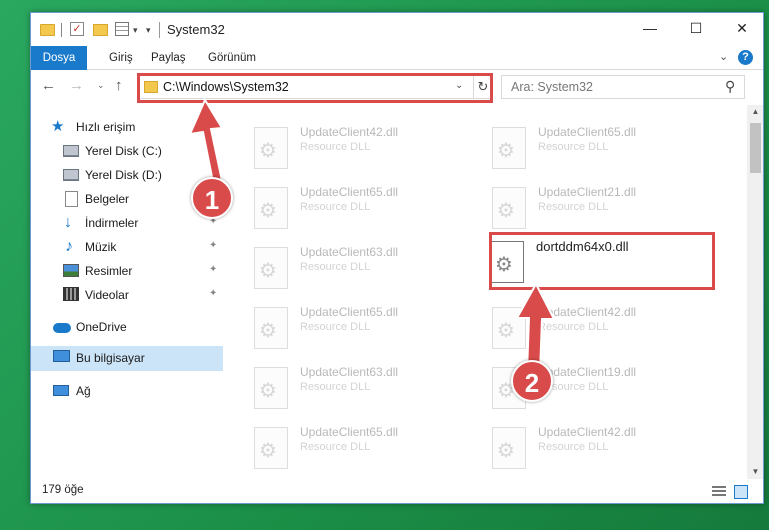 This screenshot has height=530, width=769. Describe the element at coordinates (696, 28) in the screenshot. I see `maximize-button: ☐` at that location.